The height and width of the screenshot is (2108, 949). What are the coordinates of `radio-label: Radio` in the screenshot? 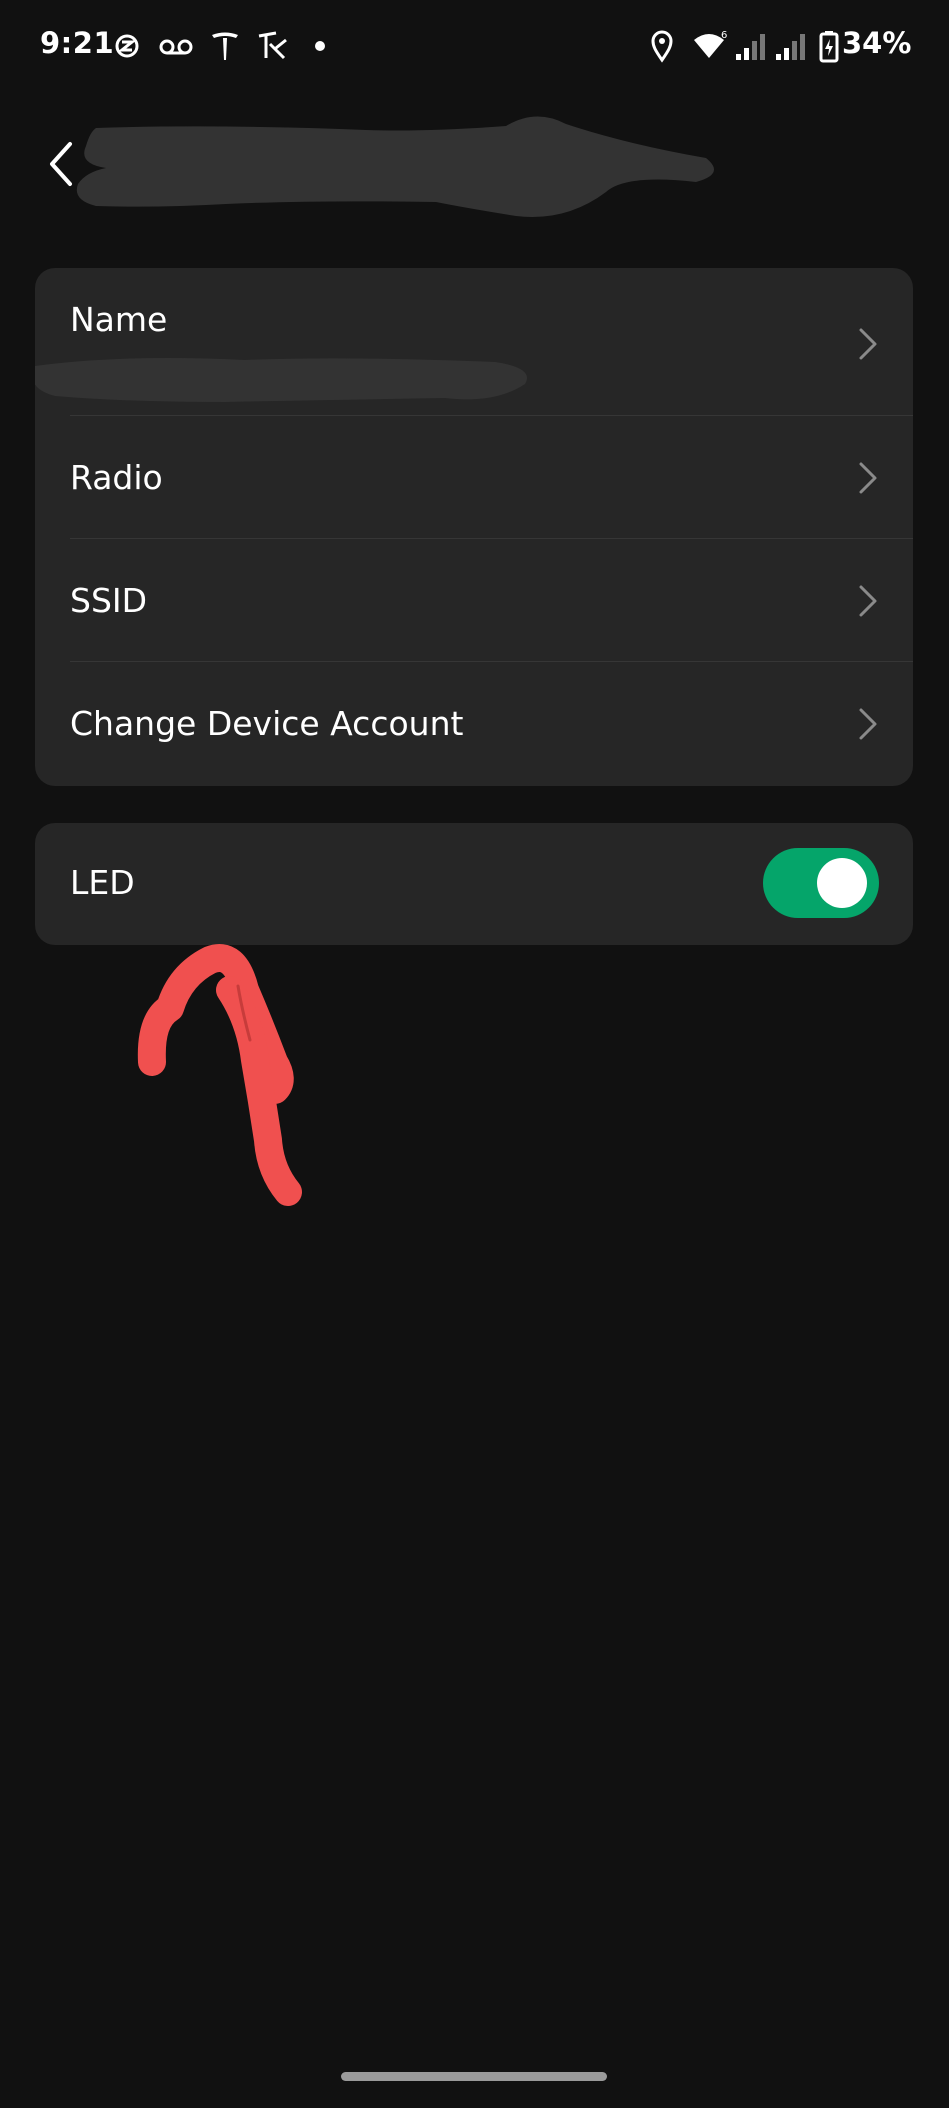 It's located at (116, 477).